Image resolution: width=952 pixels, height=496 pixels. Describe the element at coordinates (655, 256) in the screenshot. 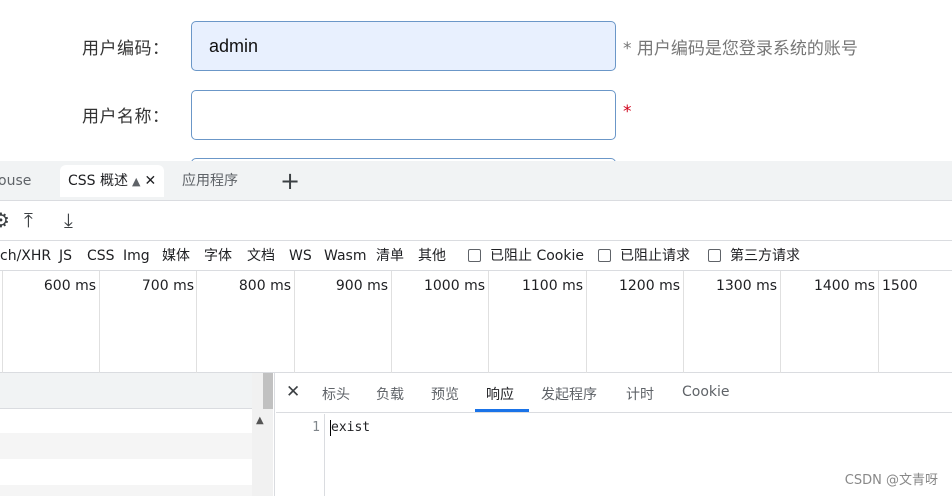

I see `blocked-requests-label: 已阻止请求` at that location.